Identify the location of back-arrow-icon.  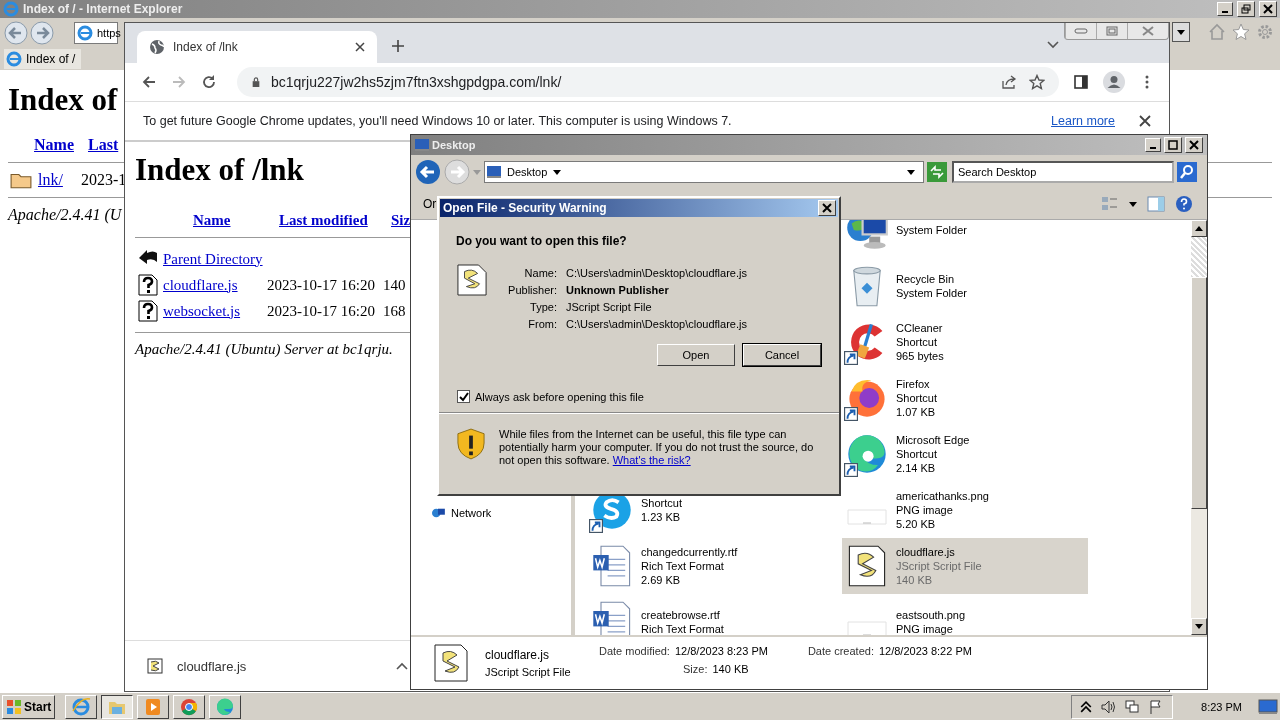
(149, 82).